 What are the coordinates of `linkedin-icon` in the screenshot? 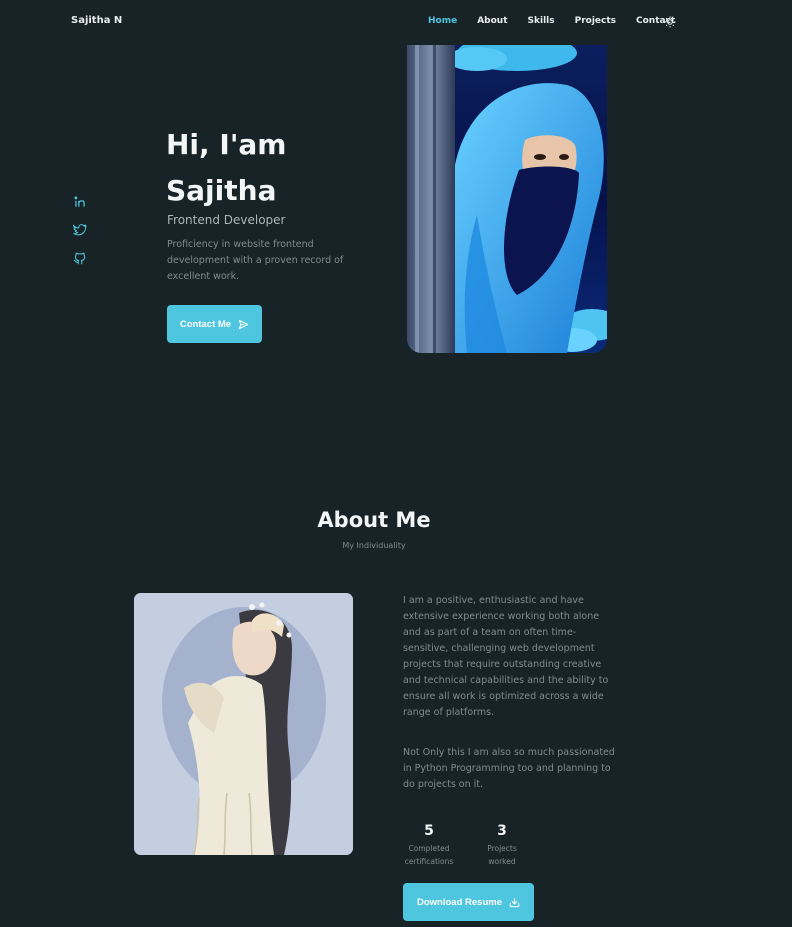 It's located at (80, 202).